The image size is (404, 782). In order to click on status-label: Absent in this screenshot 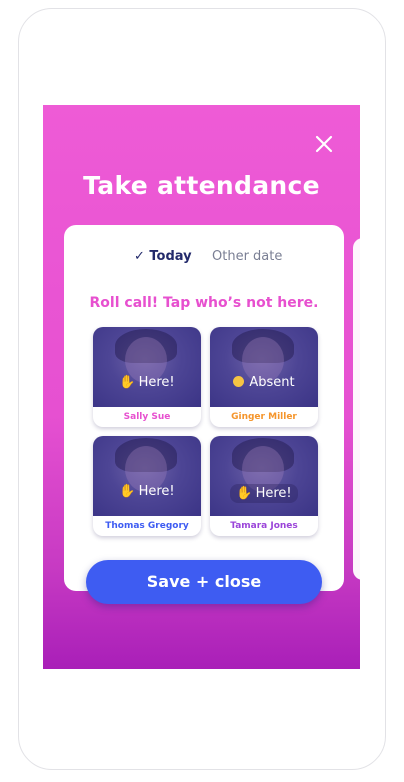, I will do `click(264, 382)`.